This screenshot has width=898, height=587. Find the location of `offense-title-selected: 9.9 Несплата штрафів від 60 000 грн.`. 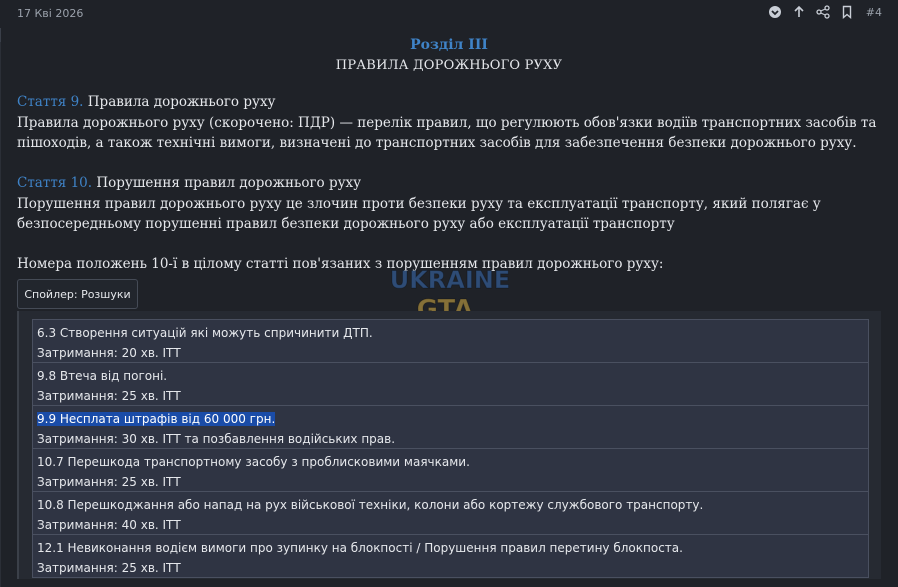

offense-title-selected: 9.9 Несплата штрафів від 60 000 грн. is located at coordinates (156, 419).